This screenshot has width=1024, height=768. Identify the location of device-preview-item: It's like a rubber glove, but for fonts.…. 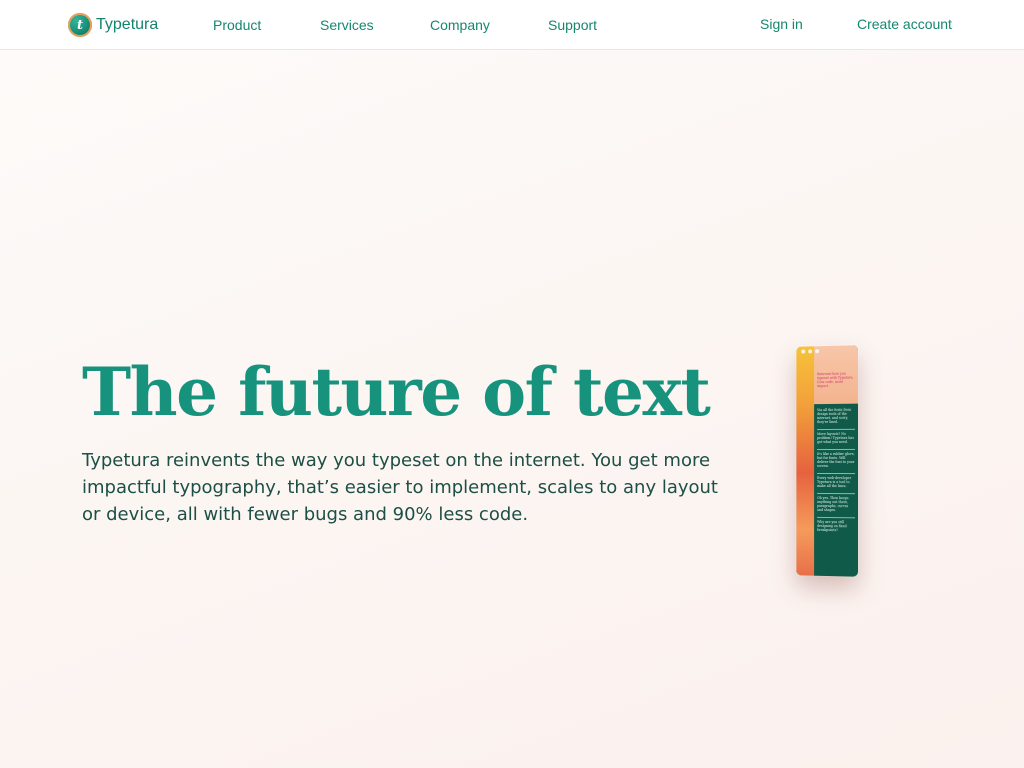
(836, 458).